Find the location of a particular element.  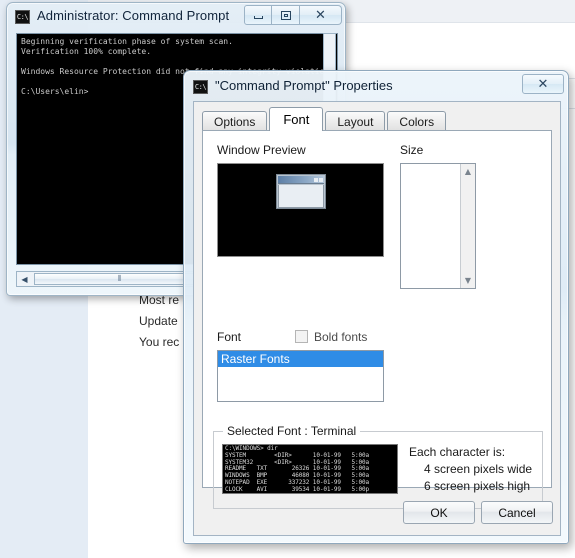

background-text-line-2: Update is located at coordinates (158, 321).